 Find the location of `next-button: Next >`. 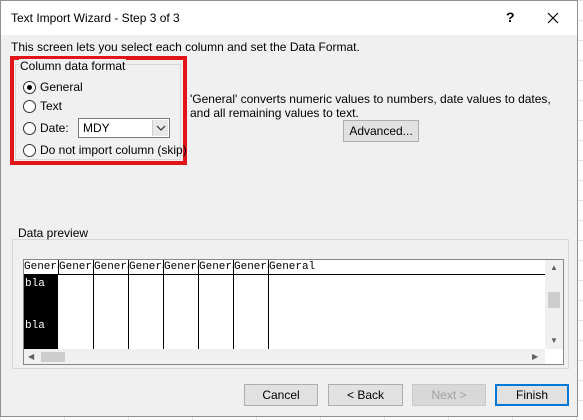

next-button: Next > is located at coordinates (449, 395).